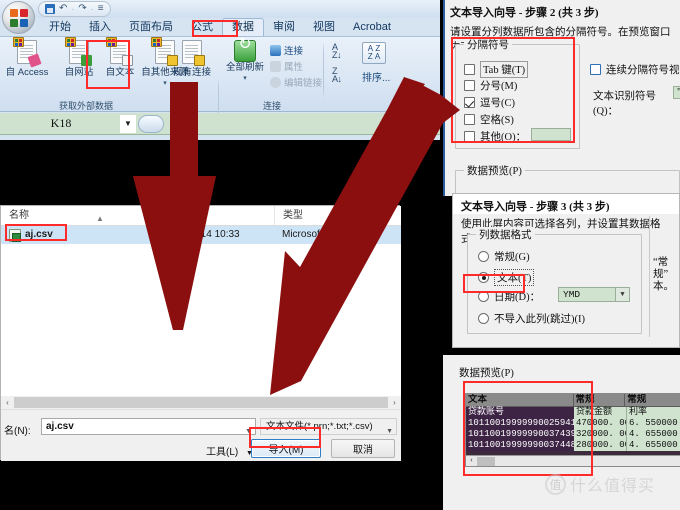  What do you see at coordinates (60, 27) in the screenshot?
I see `tab-start: 开始` at bounding box center [60, 27].